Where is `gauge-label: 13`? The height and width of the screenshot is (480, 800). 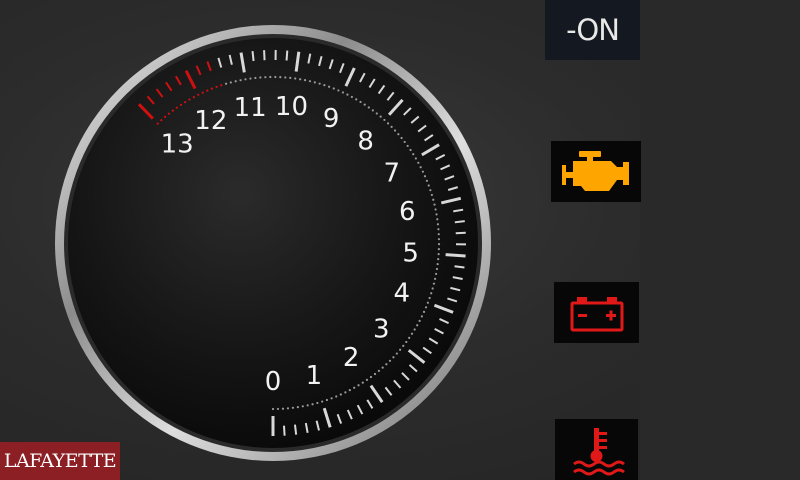
gauge-label: 13 is located at coordinates (177, 145).